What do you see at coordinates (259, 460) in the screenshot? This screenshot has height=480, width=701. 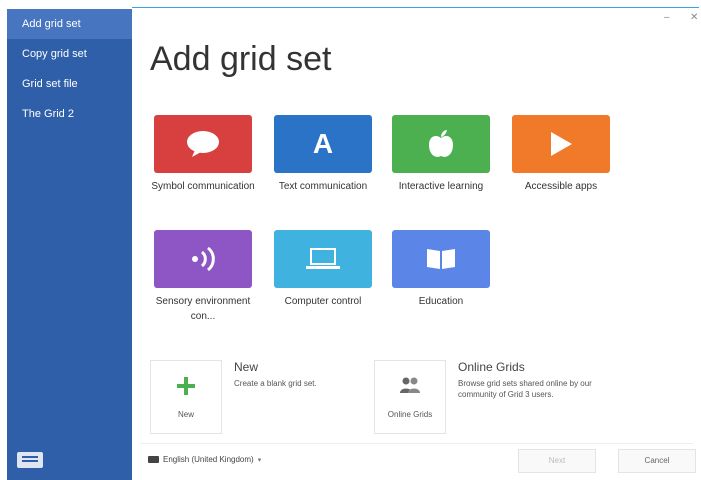 I see `chevron-down-icon: ▾` at bounding box center [259, 460].